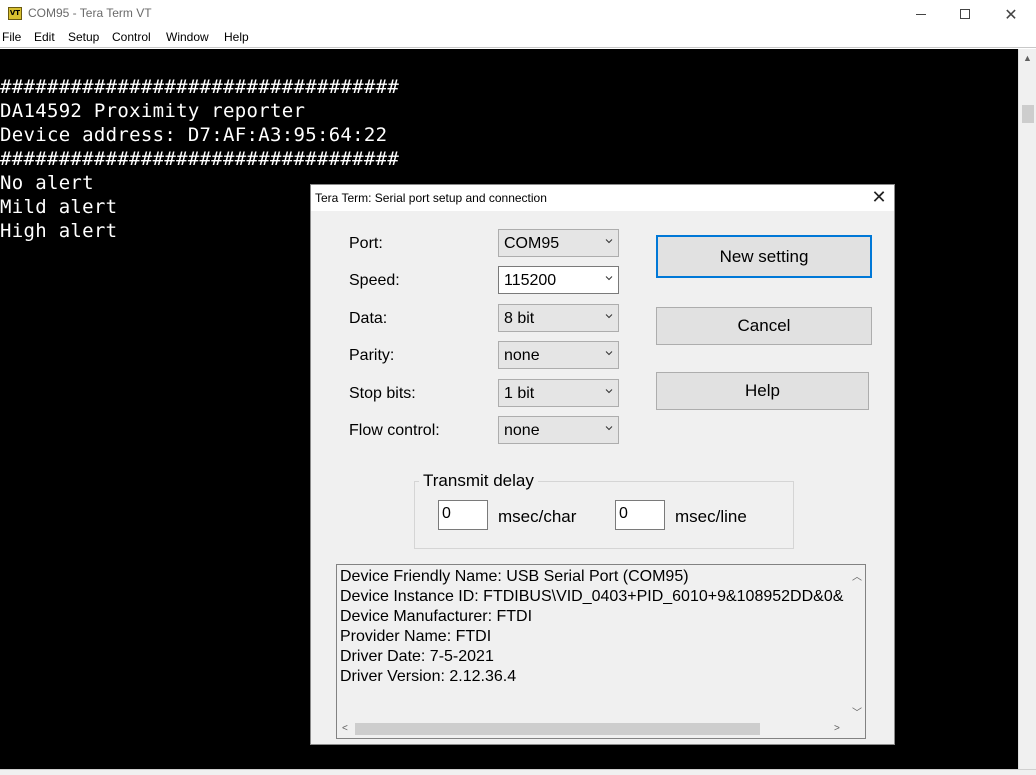 This screenshot has width=1036, height=775. Describe the element at coordinates (374, 280) in the screenshot. I see `speed-label: Speed:` at that location.